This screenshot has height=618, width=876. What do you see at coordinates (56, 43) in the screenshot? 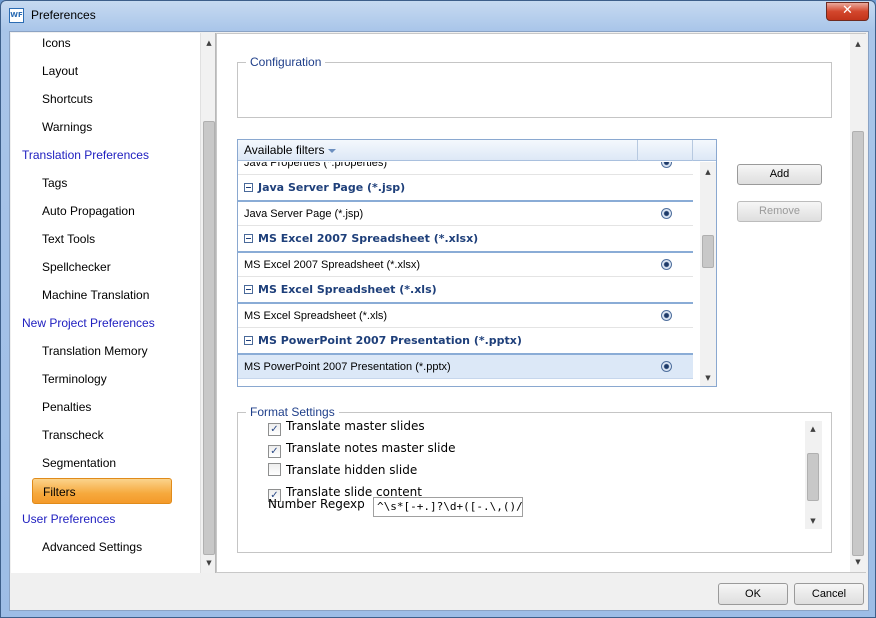
I see `nav-item-icons: Icons` at bounding box center [56, 43].